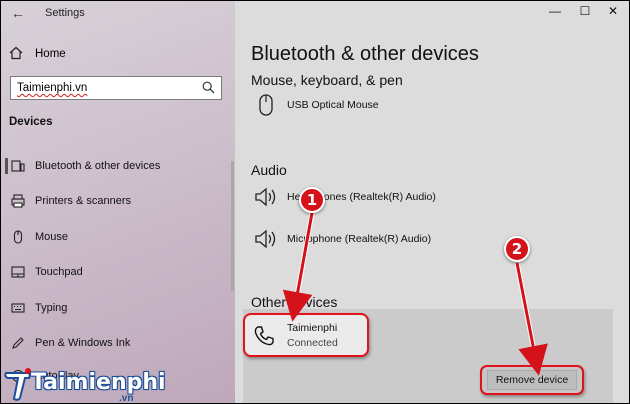  I want to click on device-name: USB Optical Mouse, so click(333, 105).